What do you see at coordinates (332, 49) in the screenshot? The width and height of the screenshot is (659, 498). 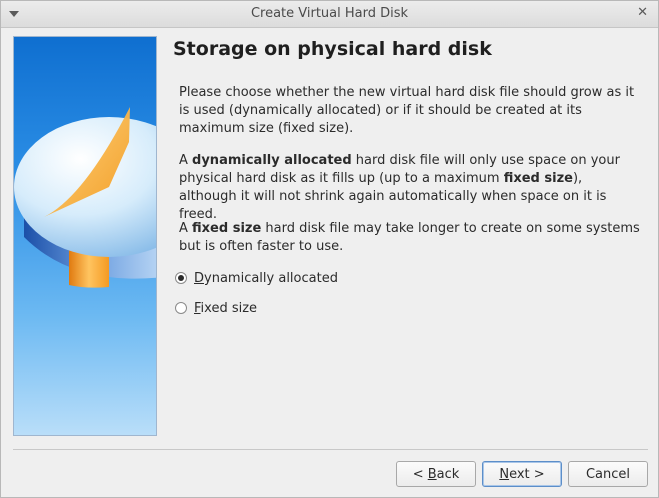 I see `page-title: Storage on physical hard disk` at bounding box center [332, 49].